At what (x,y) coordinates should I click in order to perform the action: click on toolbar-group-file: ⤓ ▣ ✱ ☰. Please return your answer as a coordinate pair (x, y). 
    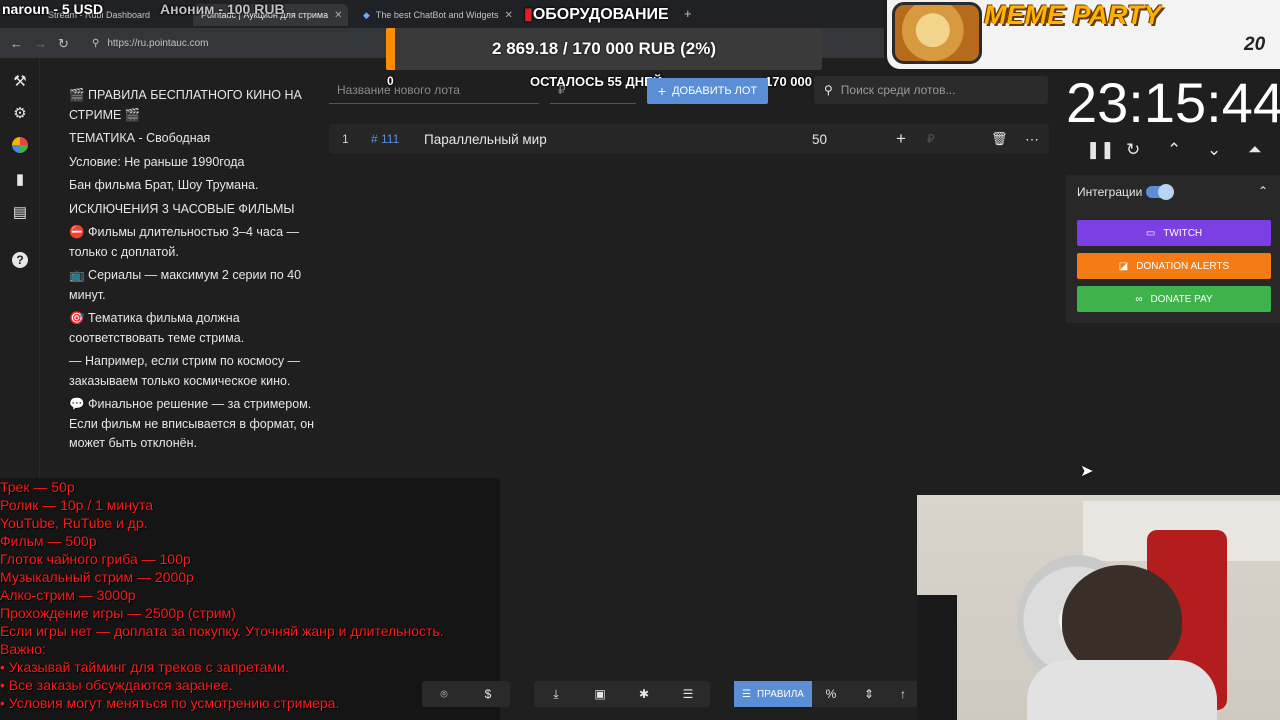
    Looking at the image, I should click on (622, 694).